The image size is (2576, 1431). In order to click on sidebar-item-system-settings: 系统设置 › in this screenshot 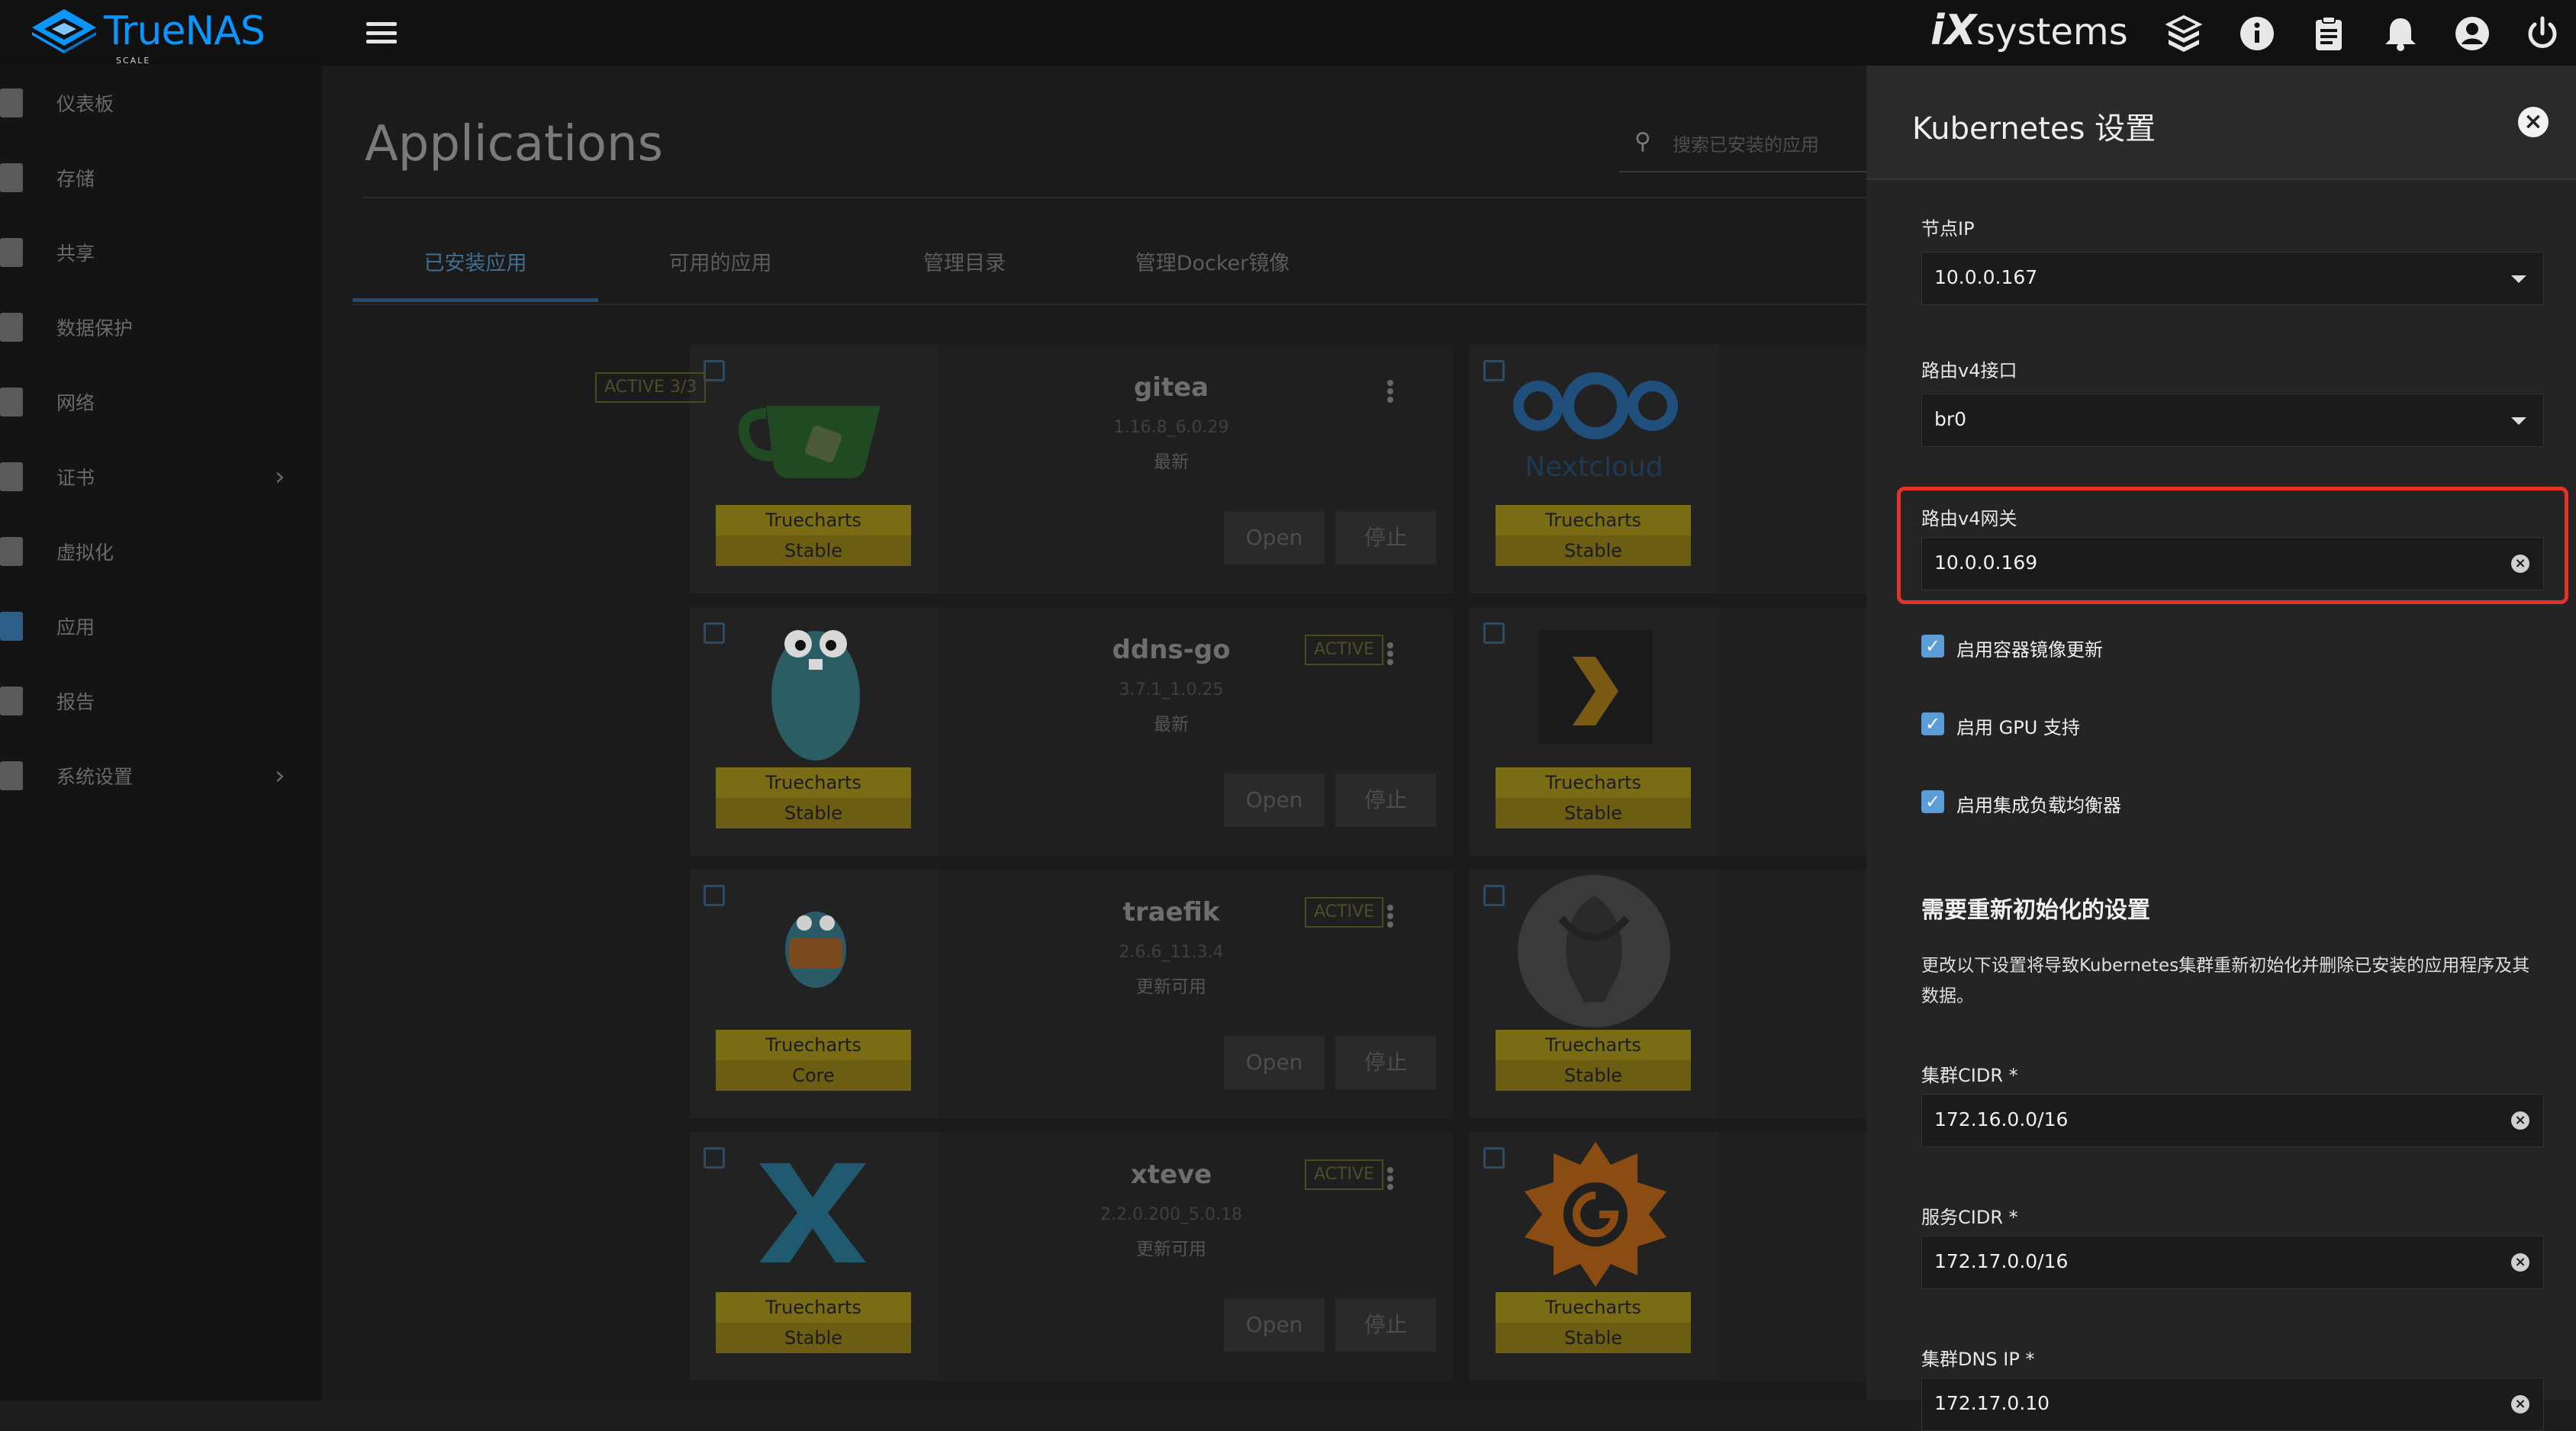, I will do `click(161, 775)`.